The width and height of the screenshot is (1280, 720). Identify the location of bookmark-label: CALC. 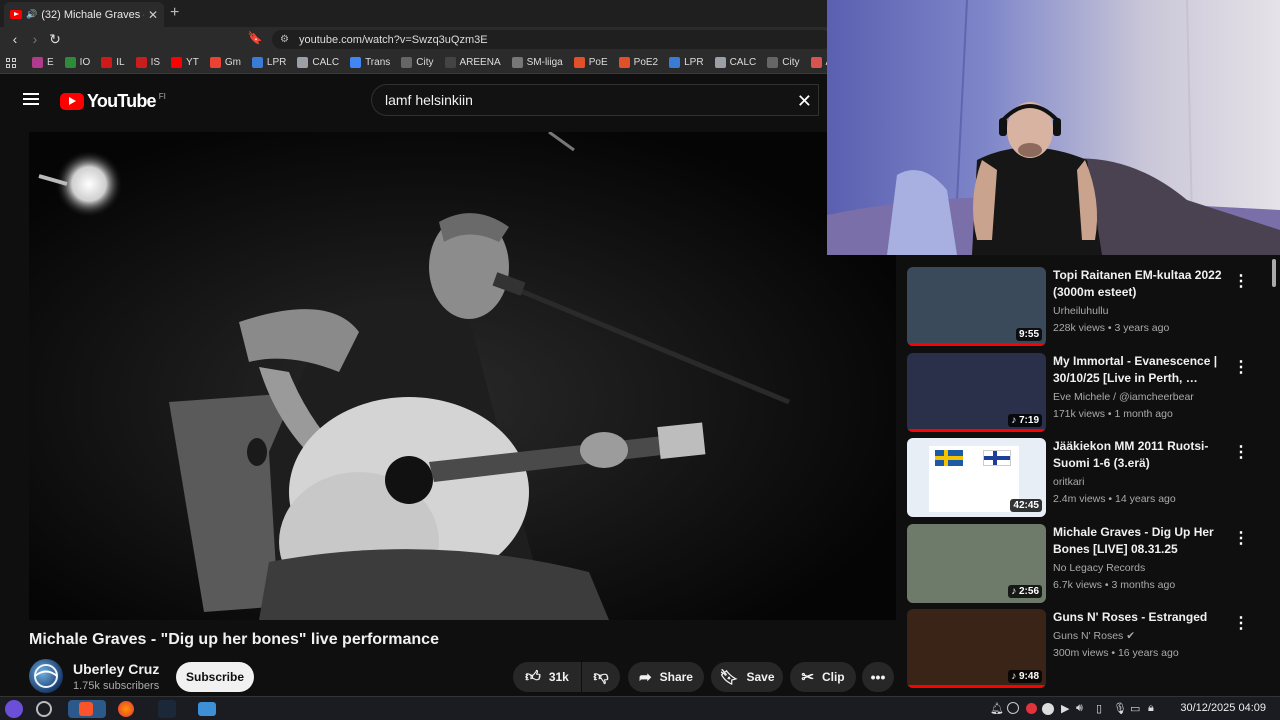
(326, 62).